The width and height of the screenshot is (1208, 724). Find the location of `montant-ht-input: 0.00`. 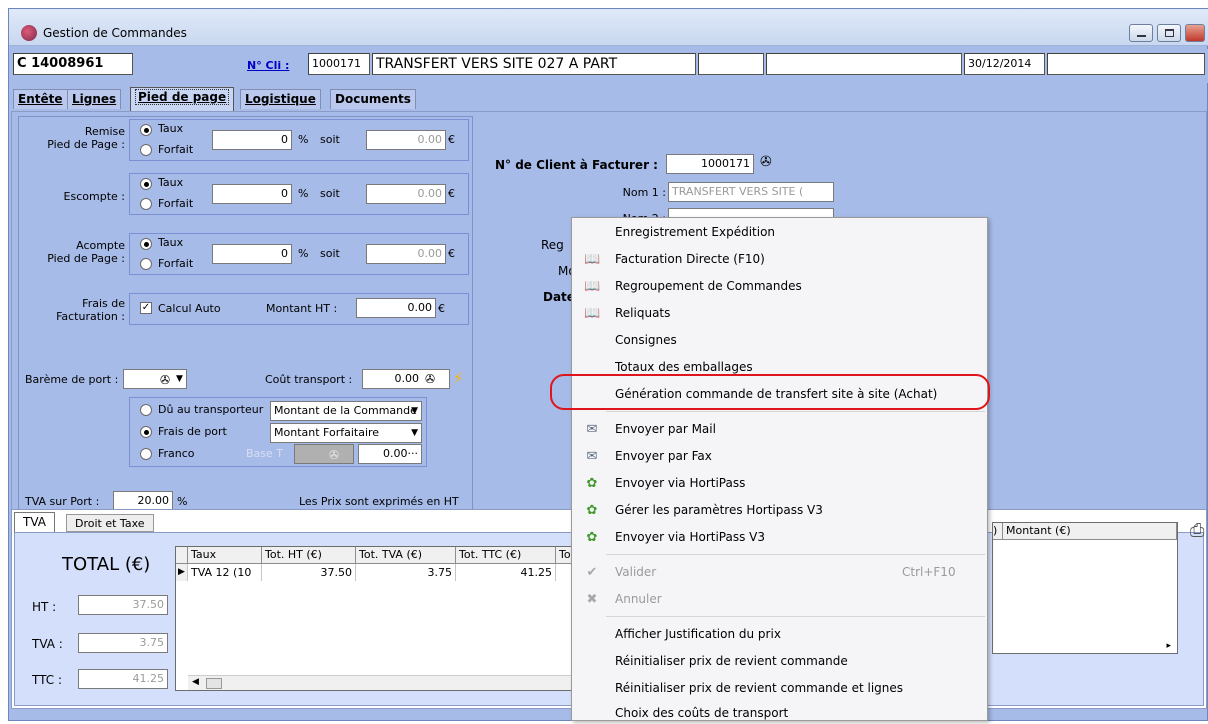

montant-ht-input: 0.00 is located at coordinates (396, 308).